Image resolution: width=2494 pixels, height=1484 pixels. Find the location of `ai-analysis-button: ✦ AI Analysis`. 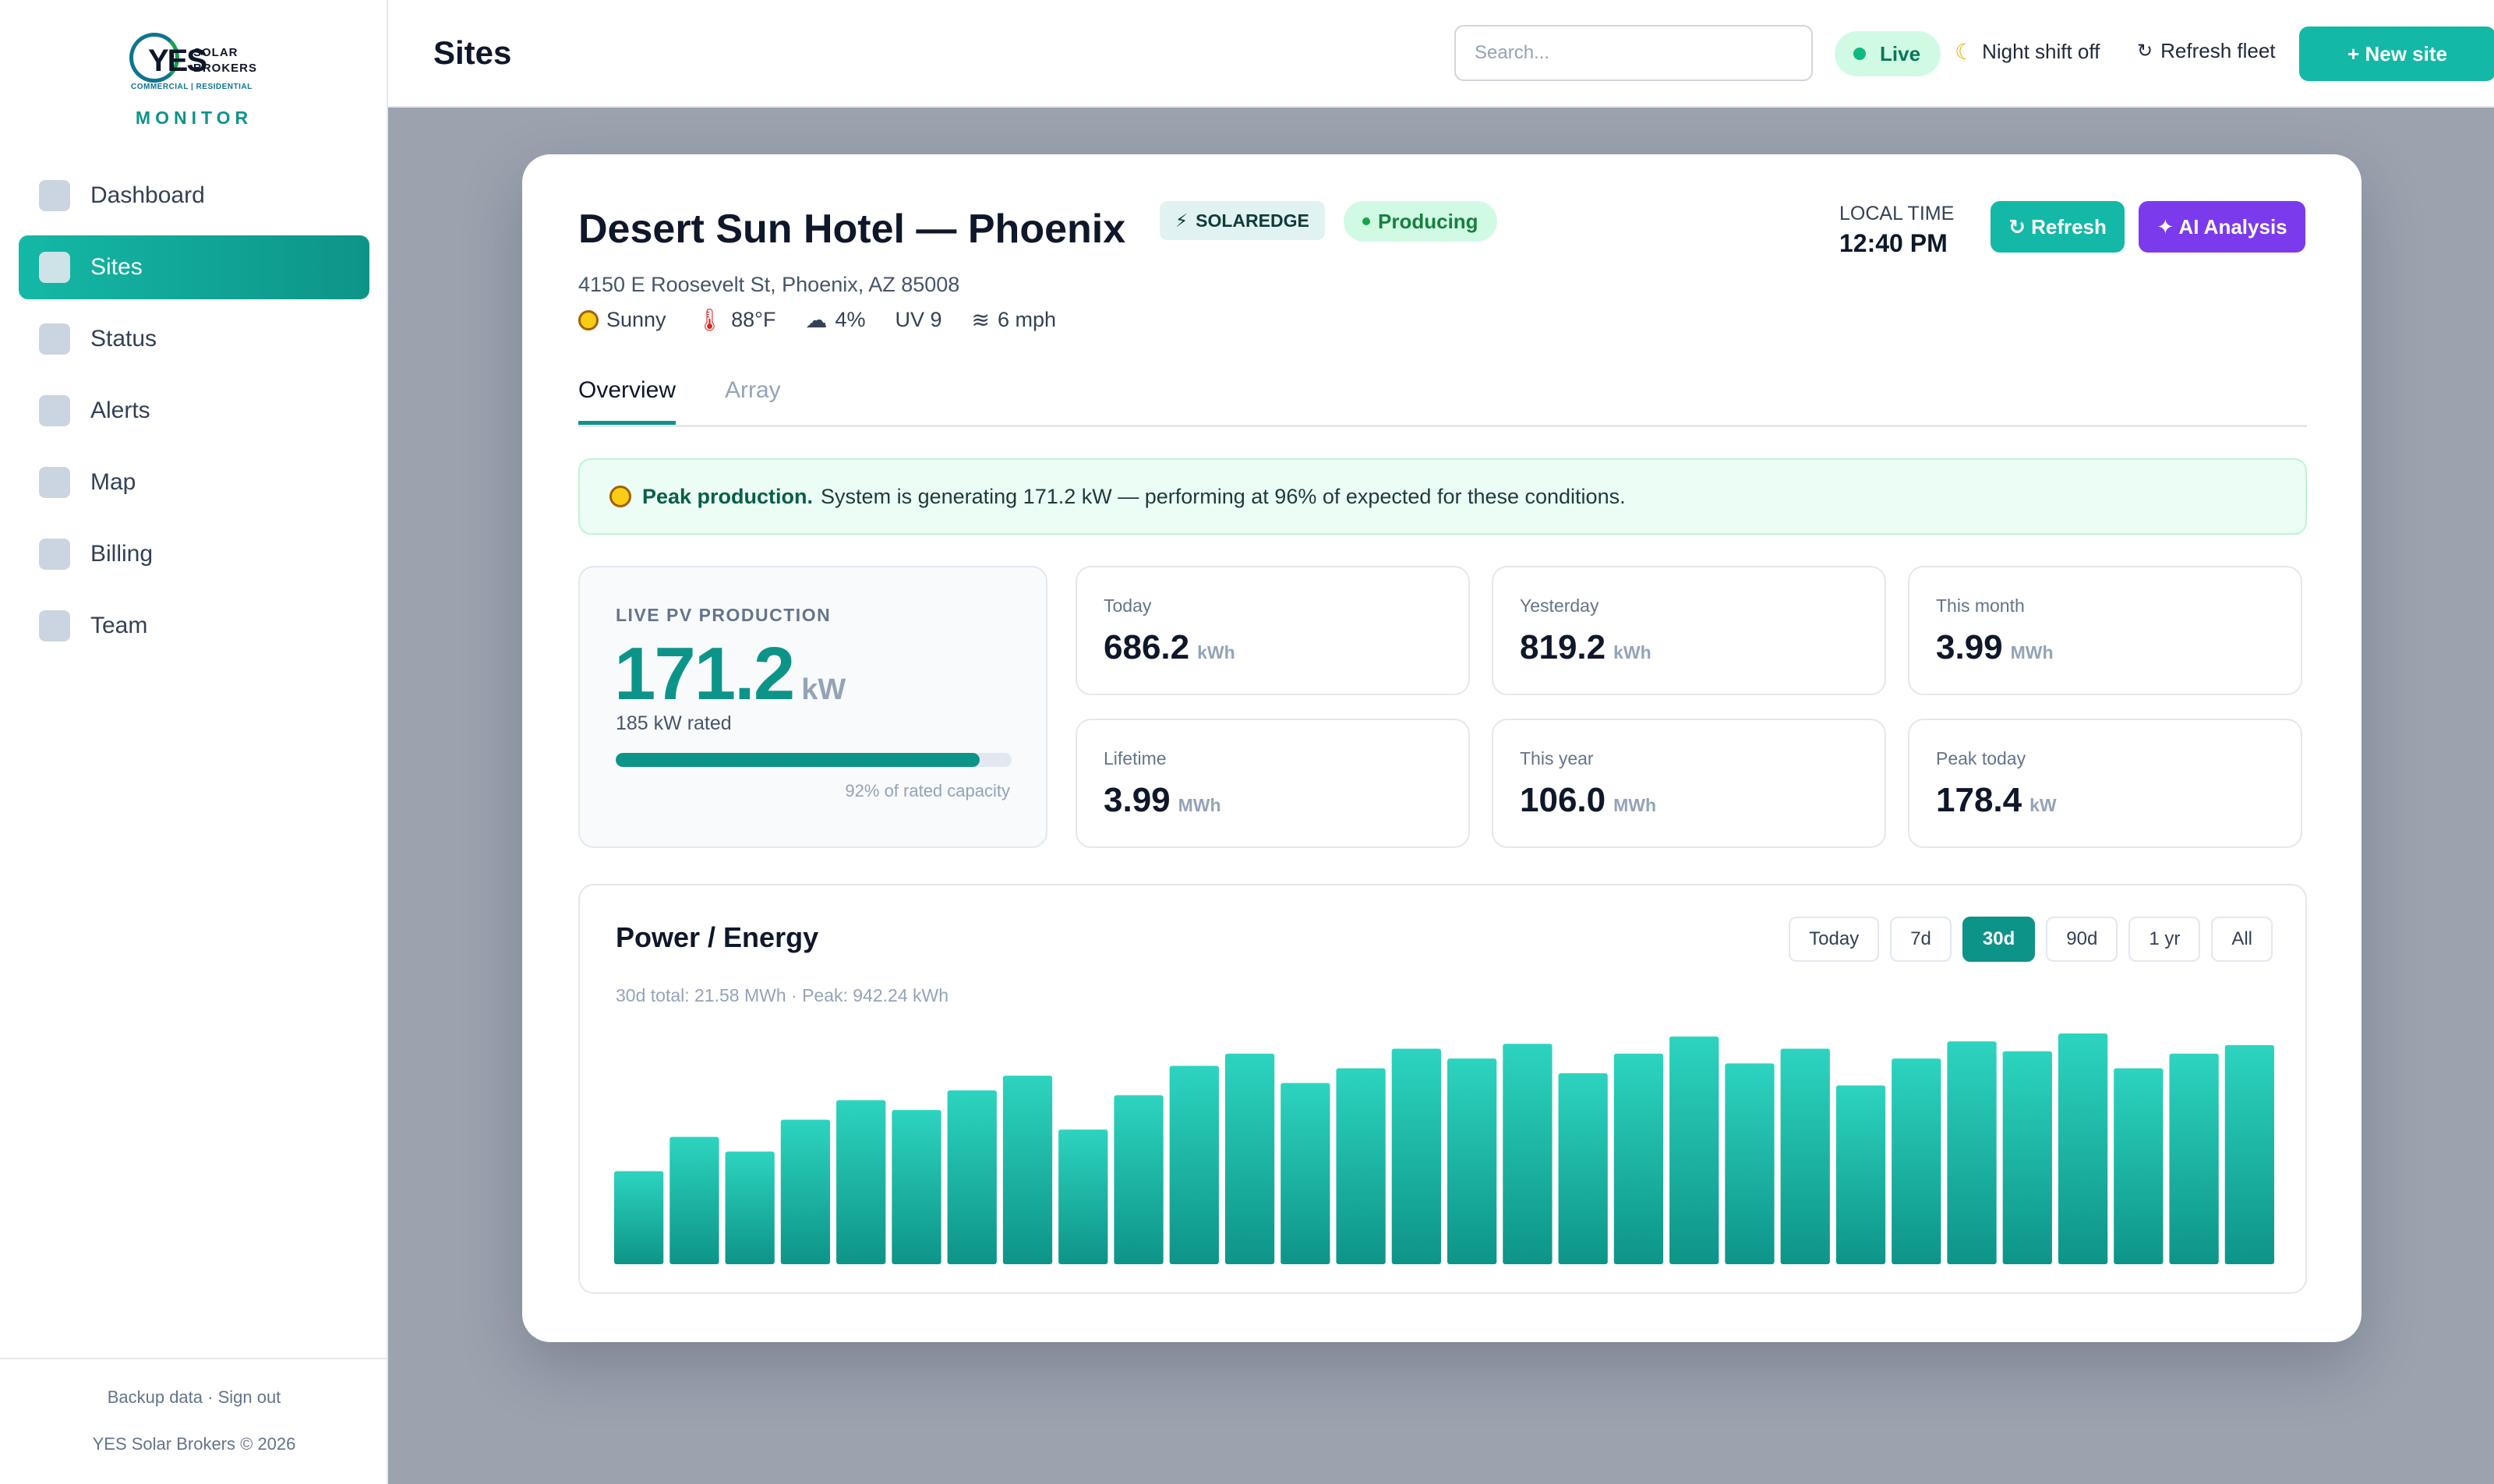

ai-analysis-button: ✦ AI Analysis is located at coordinates (2222, 227).